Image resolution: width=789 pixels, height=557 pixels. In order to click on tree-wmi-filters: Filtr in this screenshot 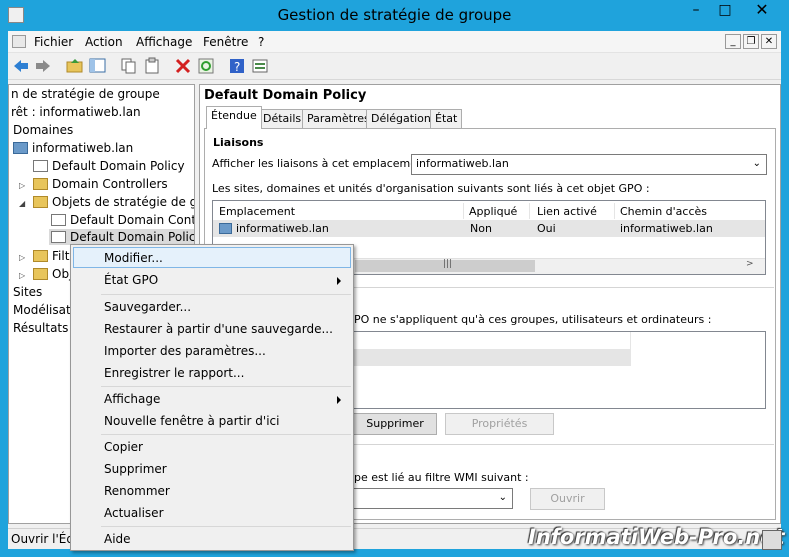, I will do `click(53, 256)`.